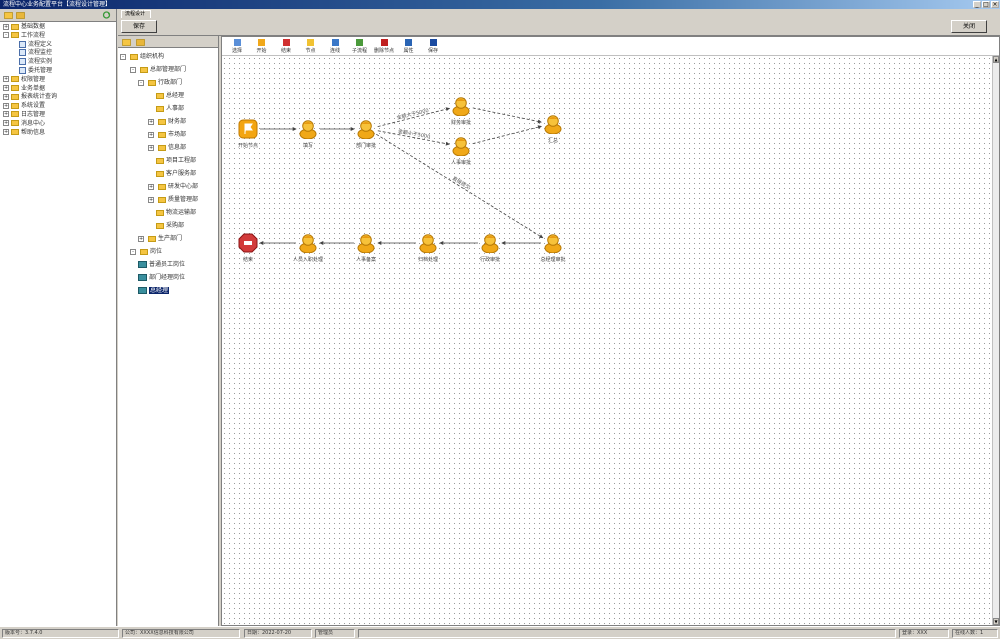 The image size is (1000, 639). What do you see at coordinates (308, 134) in the screenshot?
I see `flow-node-n1: 填写` at bounding box center [308, 134].